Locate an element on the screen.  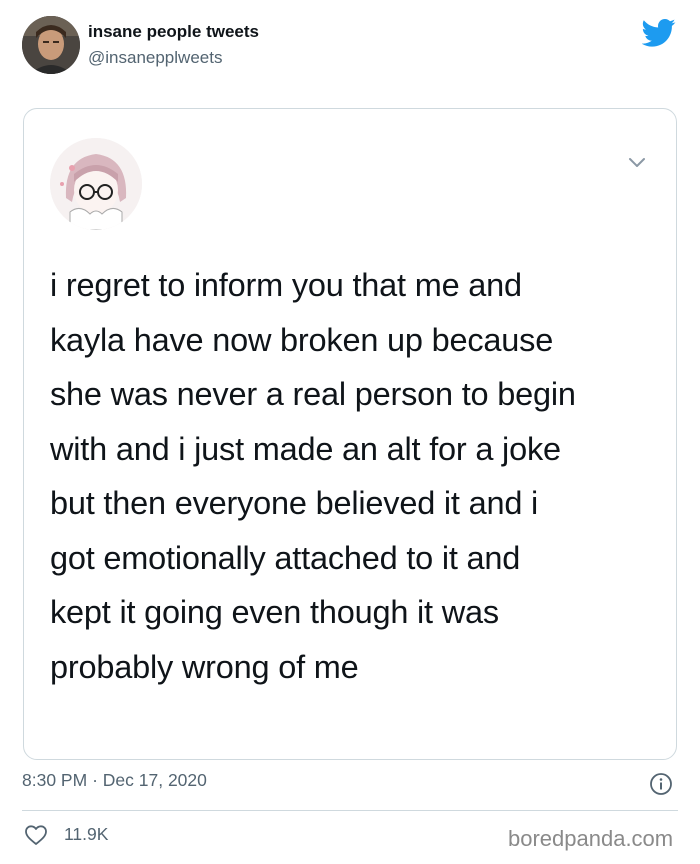
info-icon is located at coordinates (661, 784).